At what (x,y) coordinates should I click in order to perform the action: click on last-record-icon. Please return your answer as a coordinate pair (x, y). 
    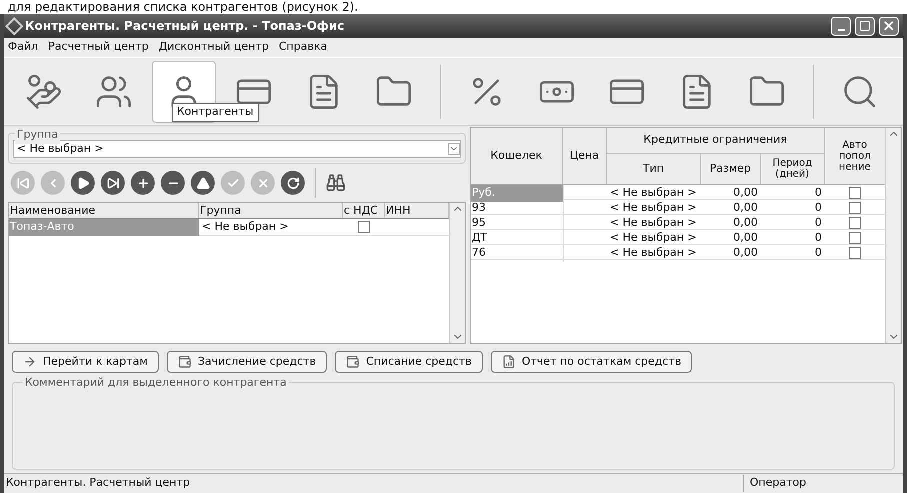
    Looking at the image, I should click on (113, 183).